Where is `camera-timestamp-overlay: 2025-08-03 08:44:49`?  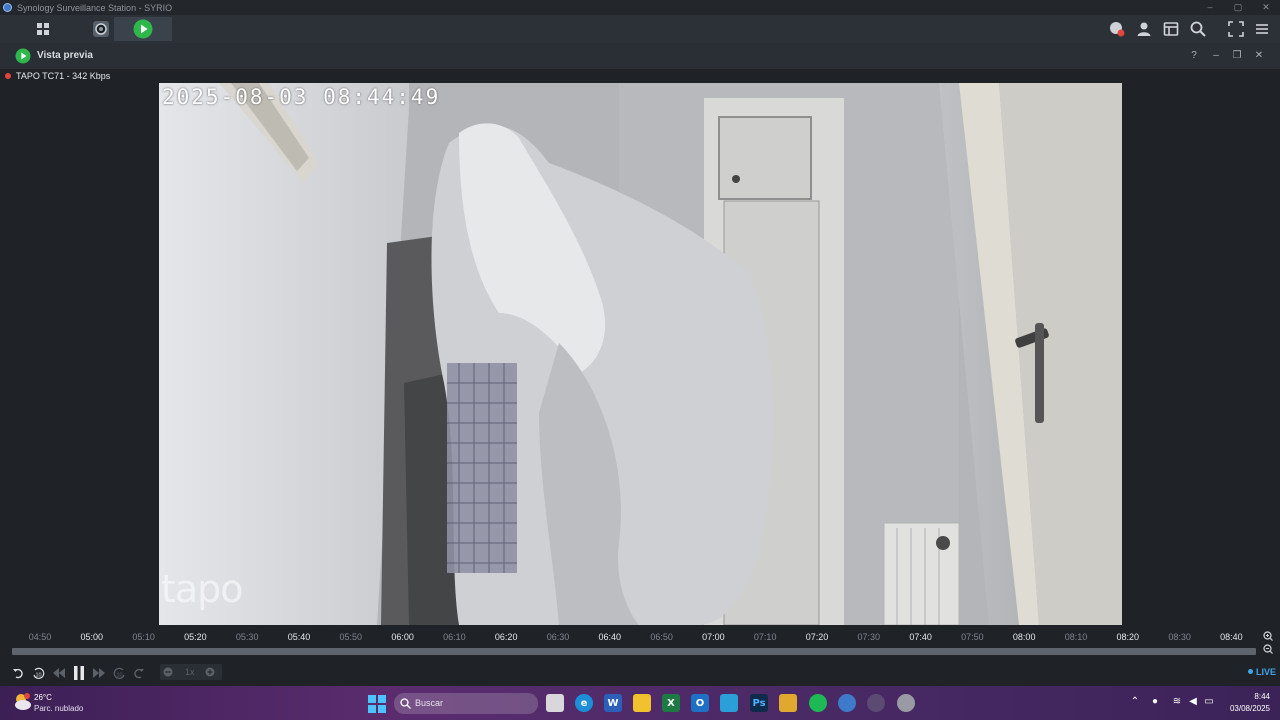 camera-timestamp-overlay: 2025-08-03 08:44:49 is located at coordinates (301, 97).